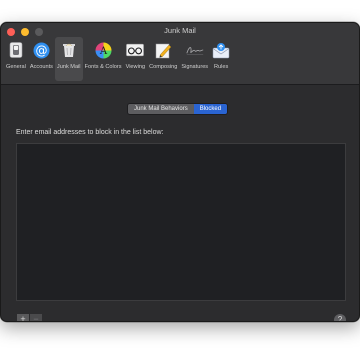 Image resolution: width=360 pixels, height=360 pixels. What do you see at coordinates (195, 67) in the screenshot?
I see `tab-label: Signatures` at bounding box center [195, 67].